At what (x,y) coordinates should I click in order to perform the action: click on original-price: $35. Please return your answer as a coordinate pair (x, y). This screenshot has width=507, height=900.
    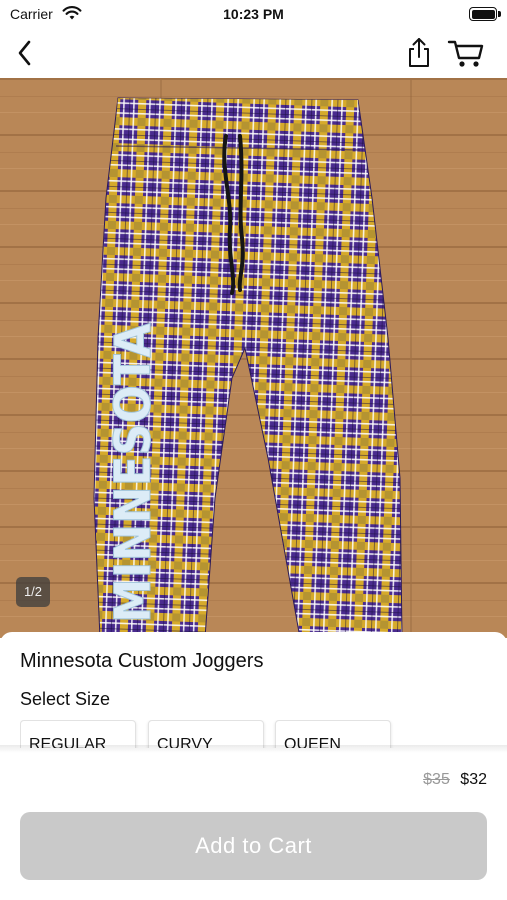
    Looking at the image, I should click on (436, 779).